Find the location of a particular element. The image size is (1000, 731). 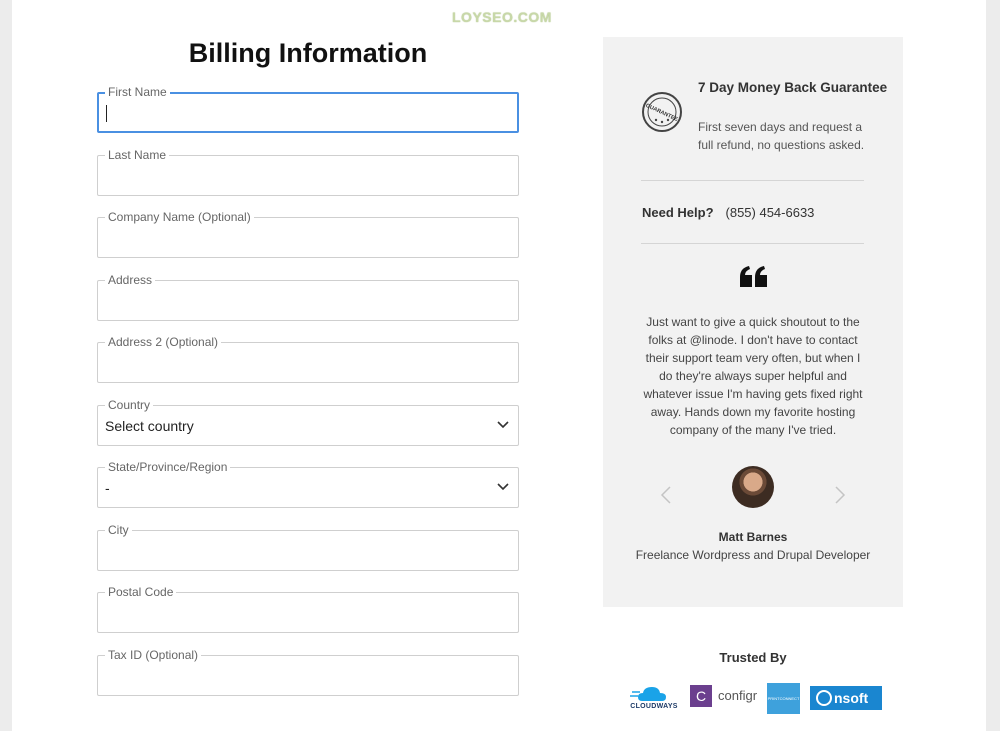

guarantee-badge-icon: GUARANTEE is located at coordinates (662, 112).